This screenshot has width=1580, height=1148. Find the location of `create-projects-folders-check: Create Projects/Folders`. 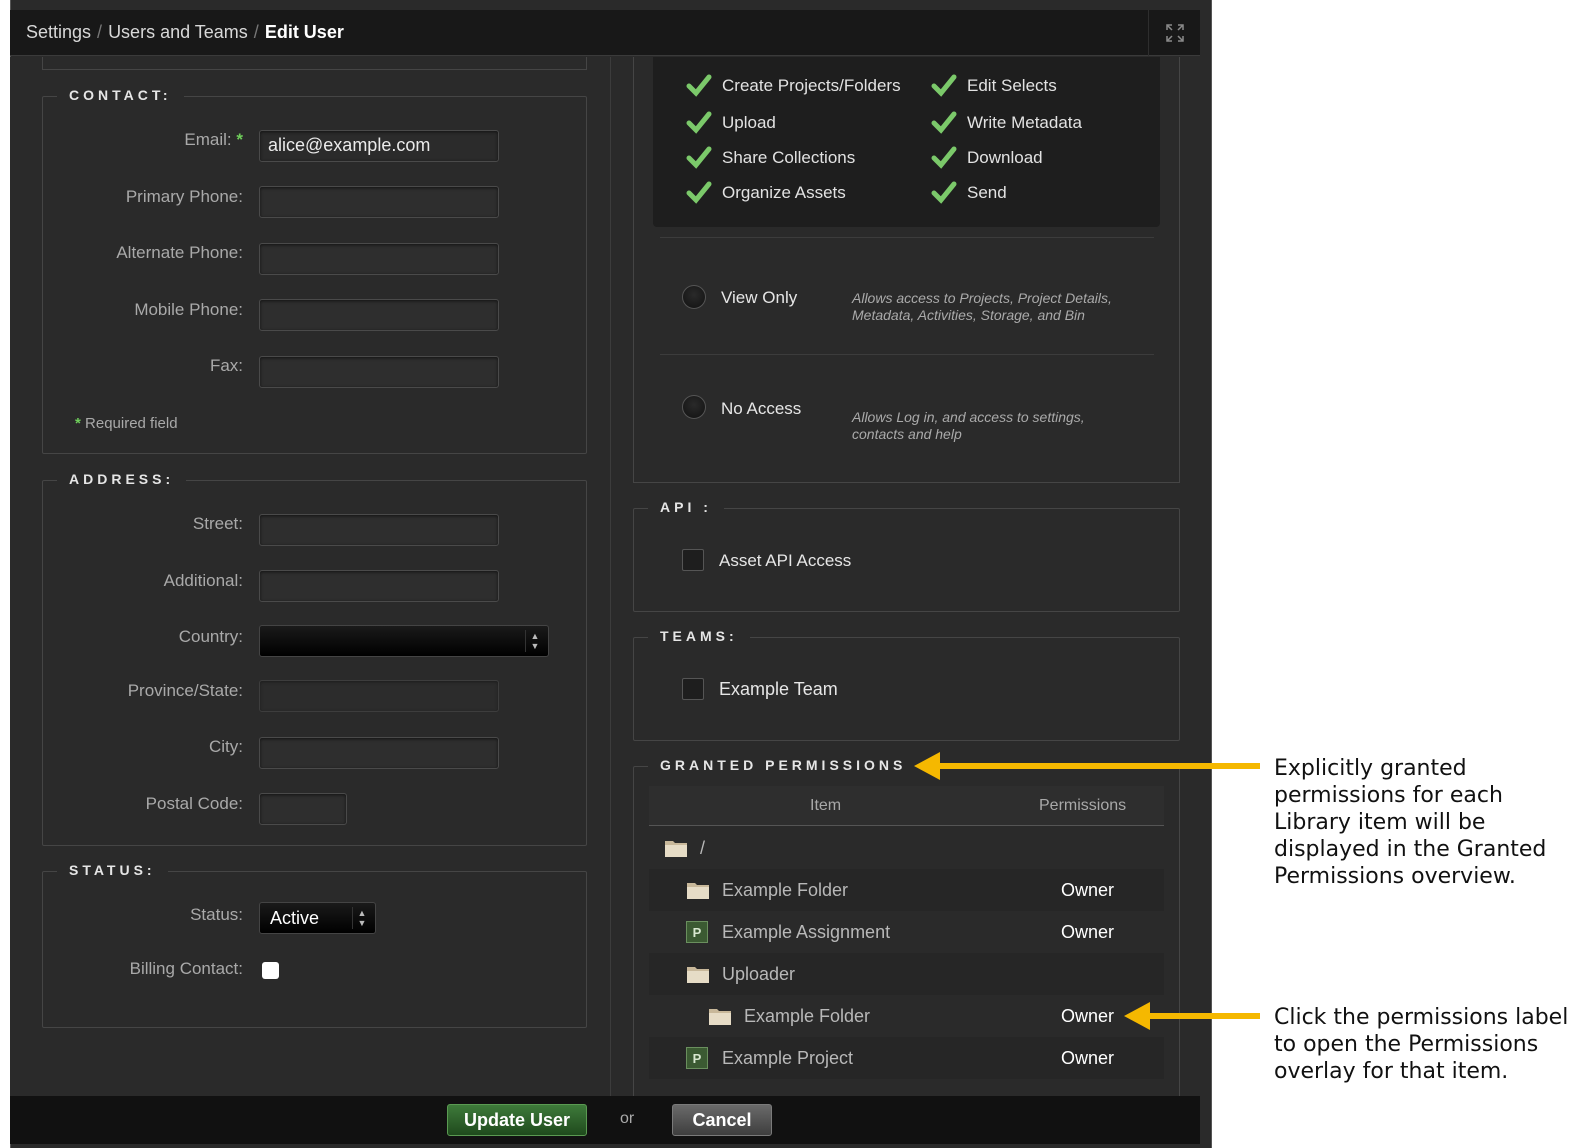

create-projects-folders-check: Create Projects/Folders is located at coordinates (793, 86).